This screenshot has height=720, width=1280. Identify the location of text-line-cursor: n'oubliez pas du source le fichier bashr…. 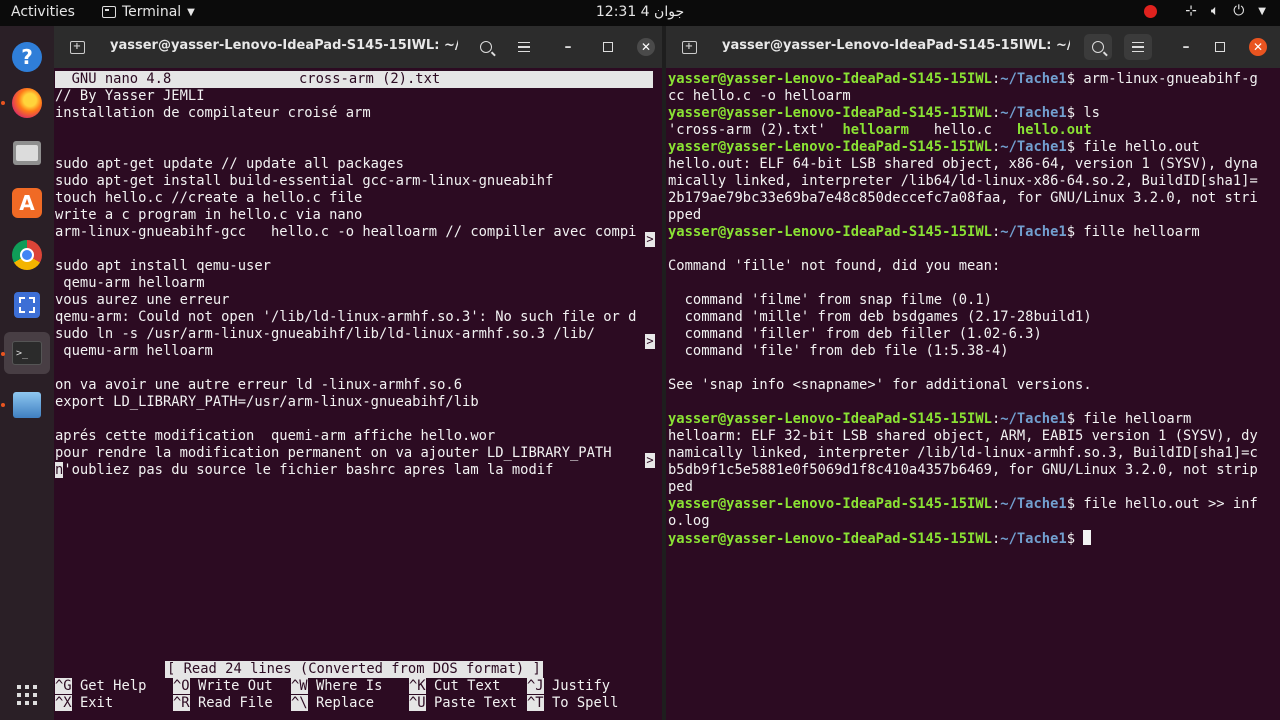
(355, 470).